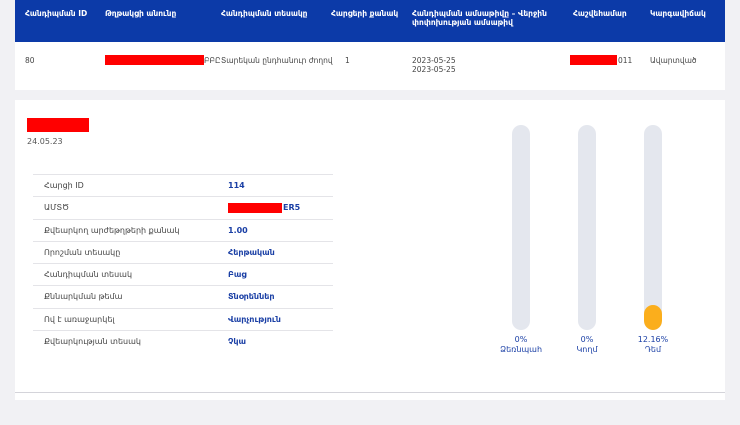 Image resolution: width=740 pixels, height=425 pixels. What do you see at coordinates (154, 60) in the screenshot?
I see `redaction-name` at bounding box center [154, 60].